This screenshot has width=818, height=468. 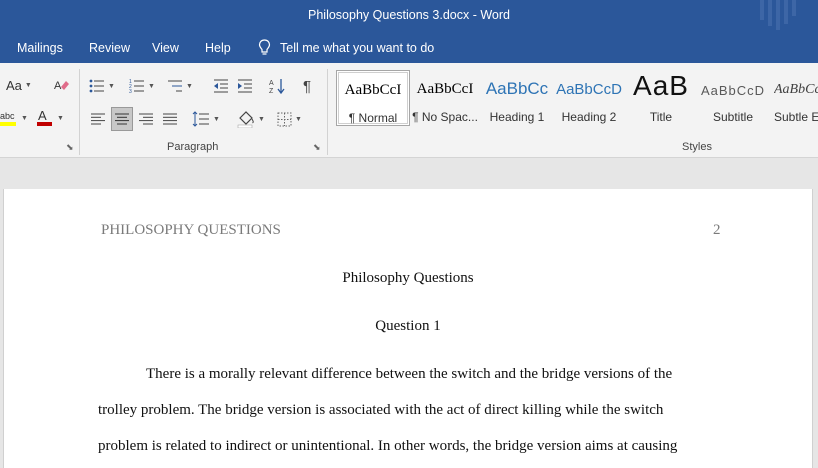 I want to click on line-spacing-button: ▼, so click(x=206, y=119).